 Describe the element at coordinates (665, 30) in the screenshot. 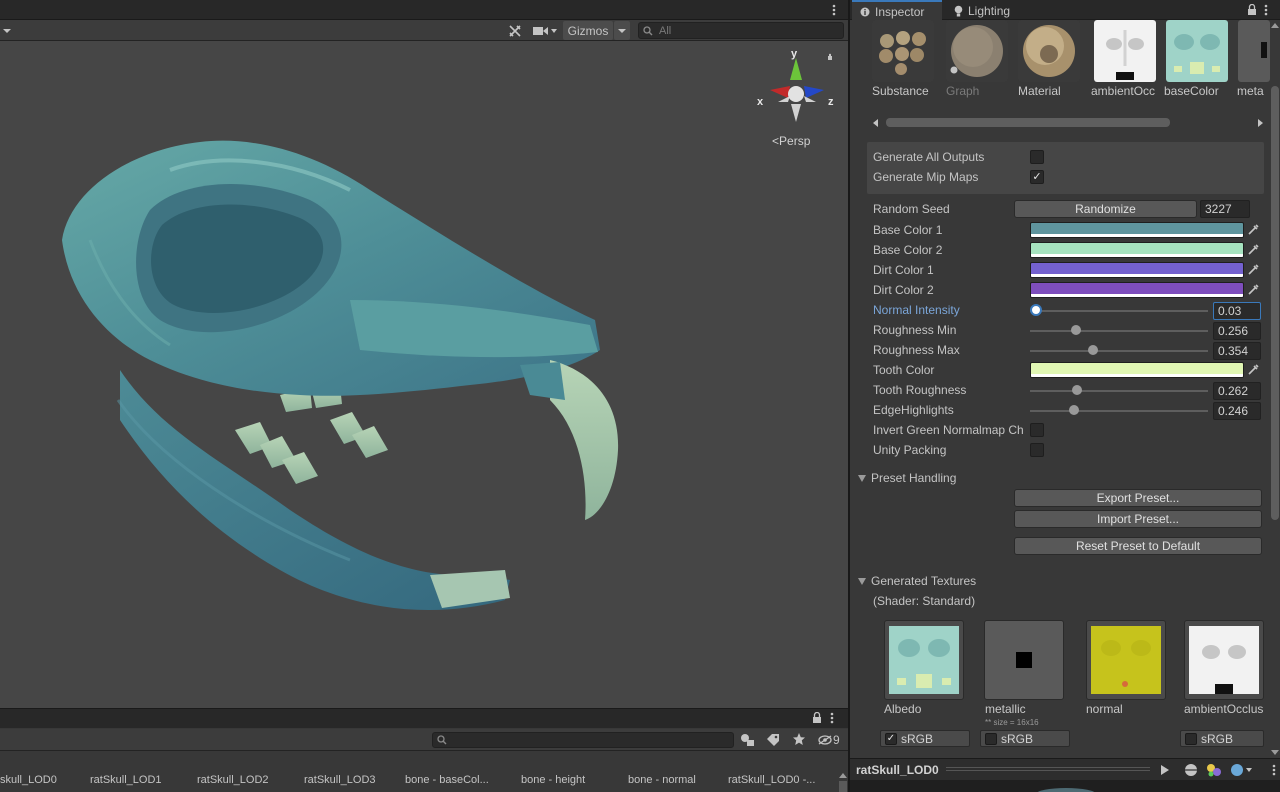

I see `scene-search-placeholder: All` at that location.